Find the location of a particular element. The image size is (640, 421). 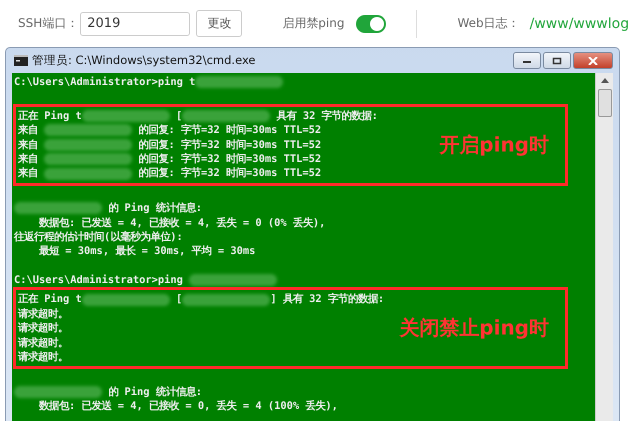

console-text: ] 具有 32 字节的数据: is located at coordinates (327, 299).